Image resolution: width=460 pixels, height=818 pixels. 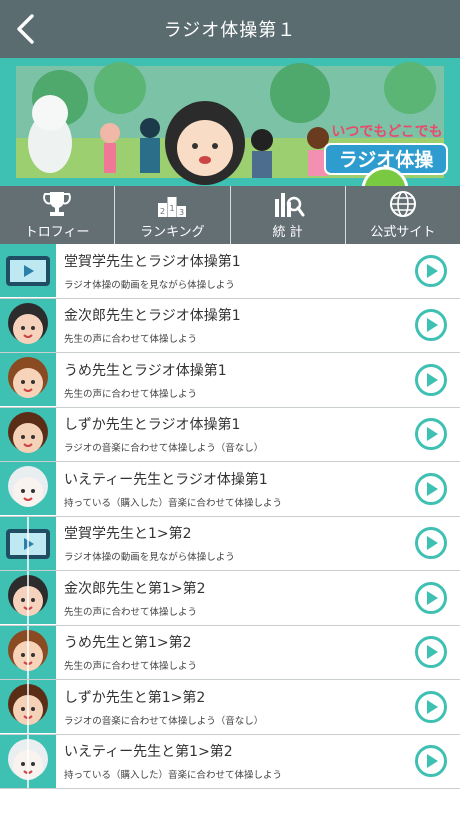 I want to click on list-item: 金次郎先生と第1>第2 先生の声に合わせて体操しよう, so click(x=230, y=598).